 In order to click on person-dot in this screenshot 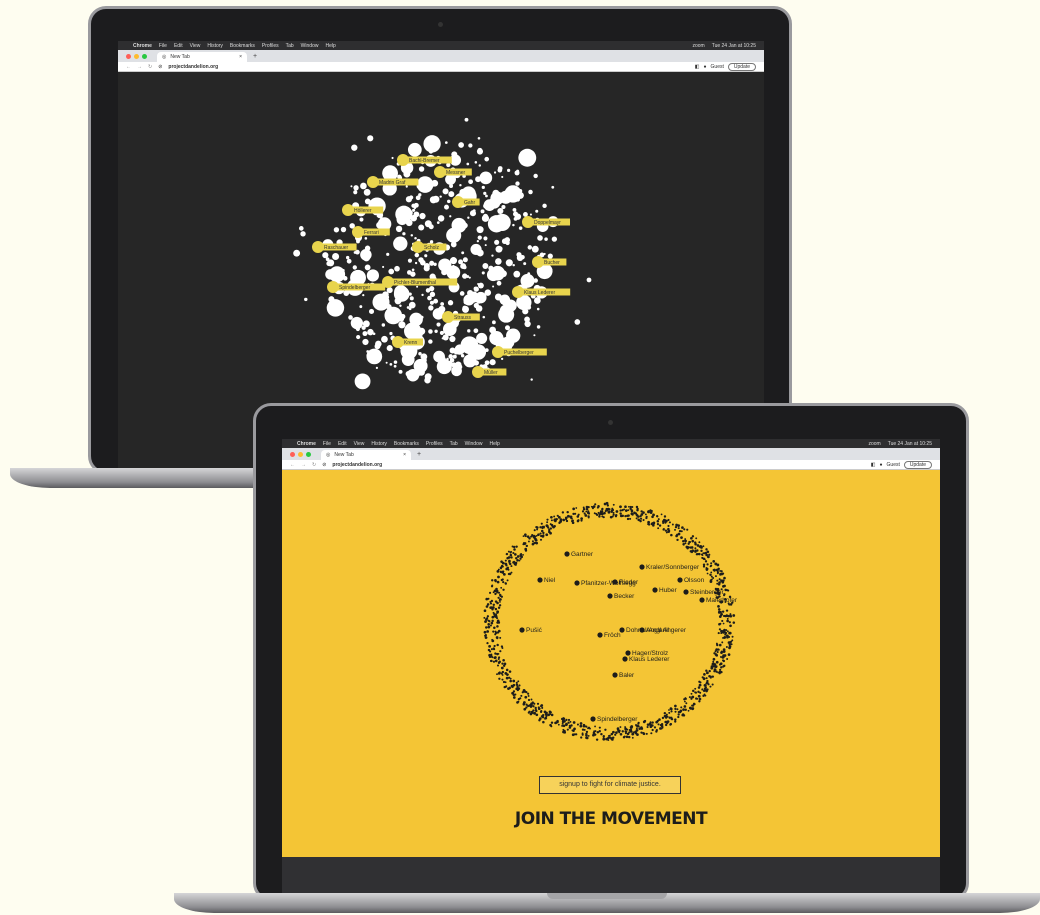, I will do `click(600, 635)`.